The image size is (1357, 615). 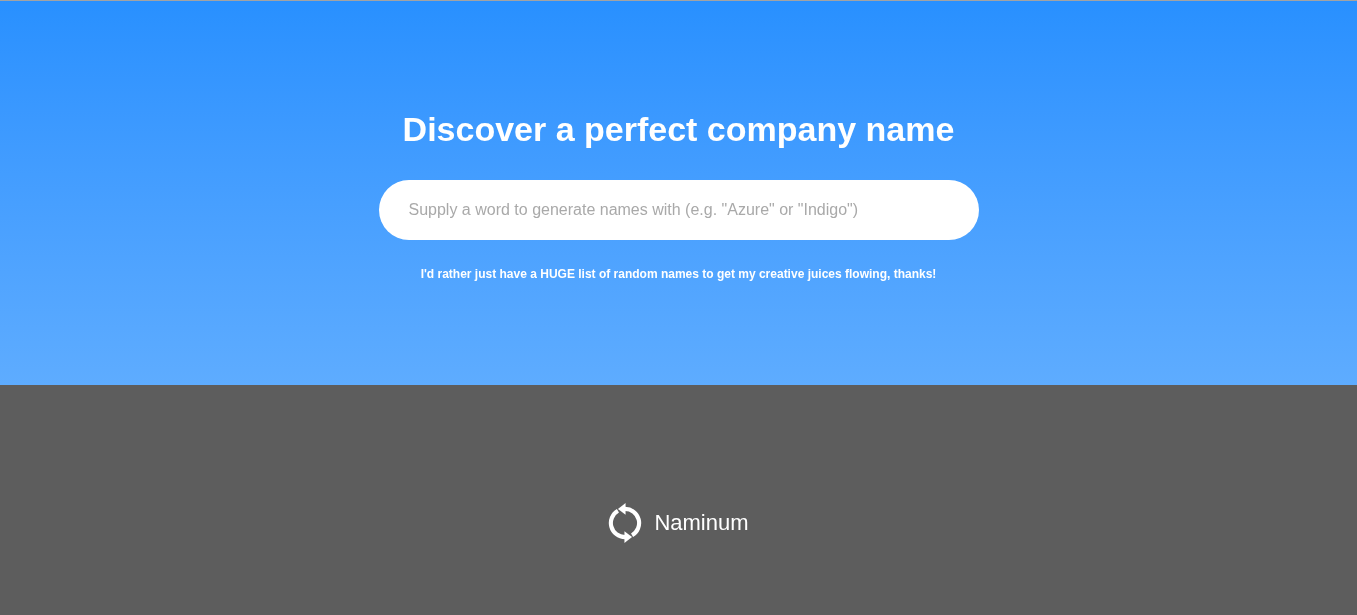 What do you see at coordinates (625, 523) in the screenshot?
I see `circular-arrows-icon` at bounding box center [625, 523].